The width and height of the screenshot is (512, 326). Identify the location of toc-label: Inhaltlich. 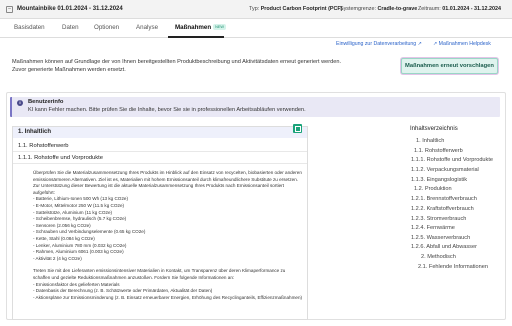
(433, 141).